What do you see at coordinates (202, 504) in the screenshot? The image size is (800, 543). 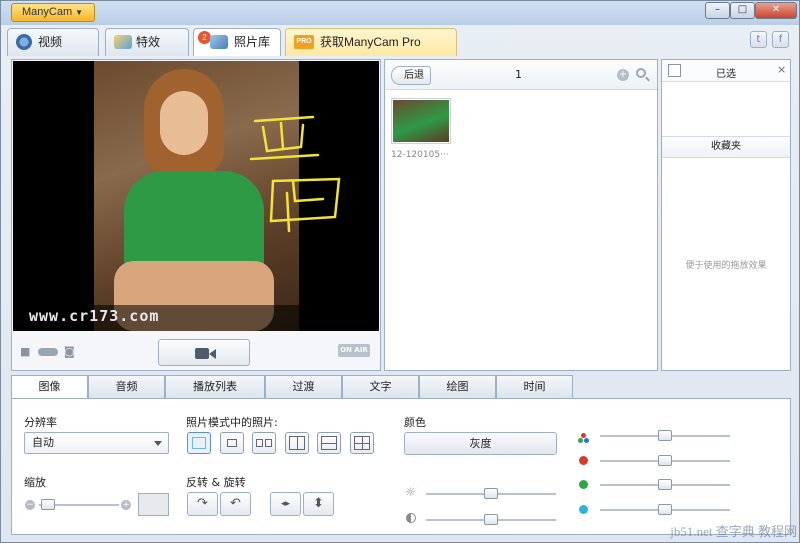 I see `rotate-right-button: ↷` at bounding box center [202, 504].